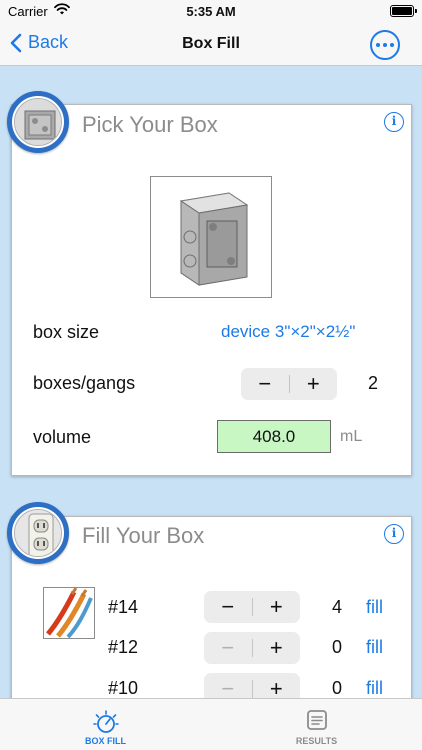  I want to click on wire-12-fill-link: fill, so click(374, 647).